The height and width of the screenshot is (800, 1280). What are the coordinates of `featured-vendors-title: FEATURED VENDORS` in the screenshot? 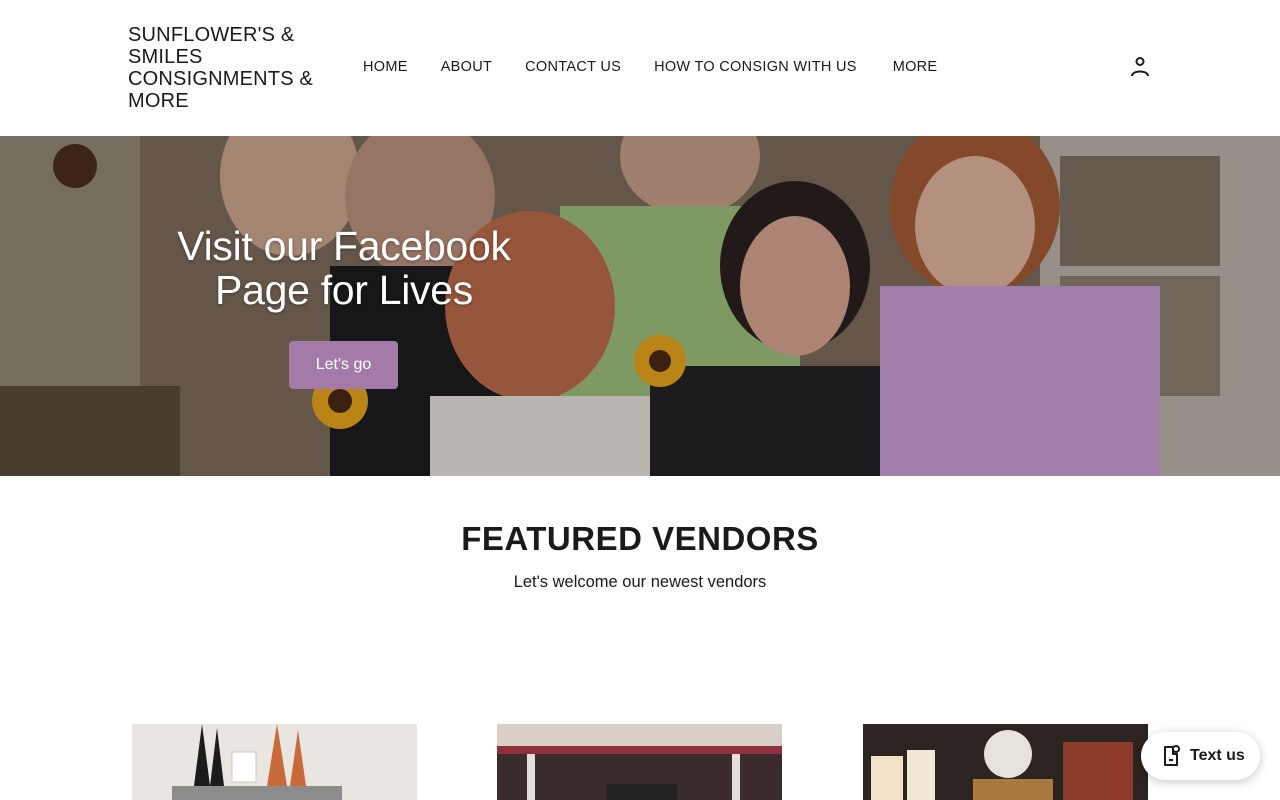 It's located at (640, 538).